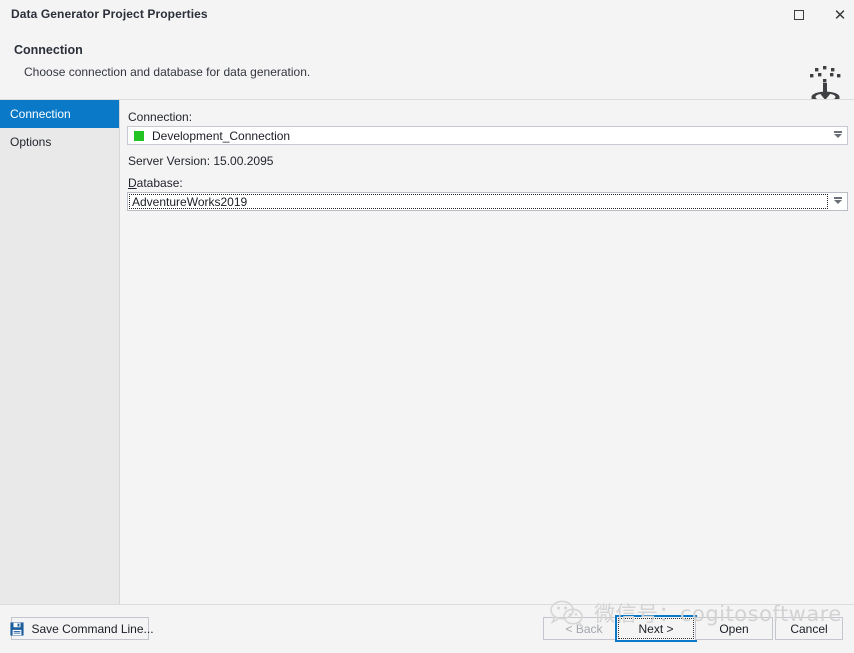  I want to click on connection-label: Connection:, so click(160, 117).